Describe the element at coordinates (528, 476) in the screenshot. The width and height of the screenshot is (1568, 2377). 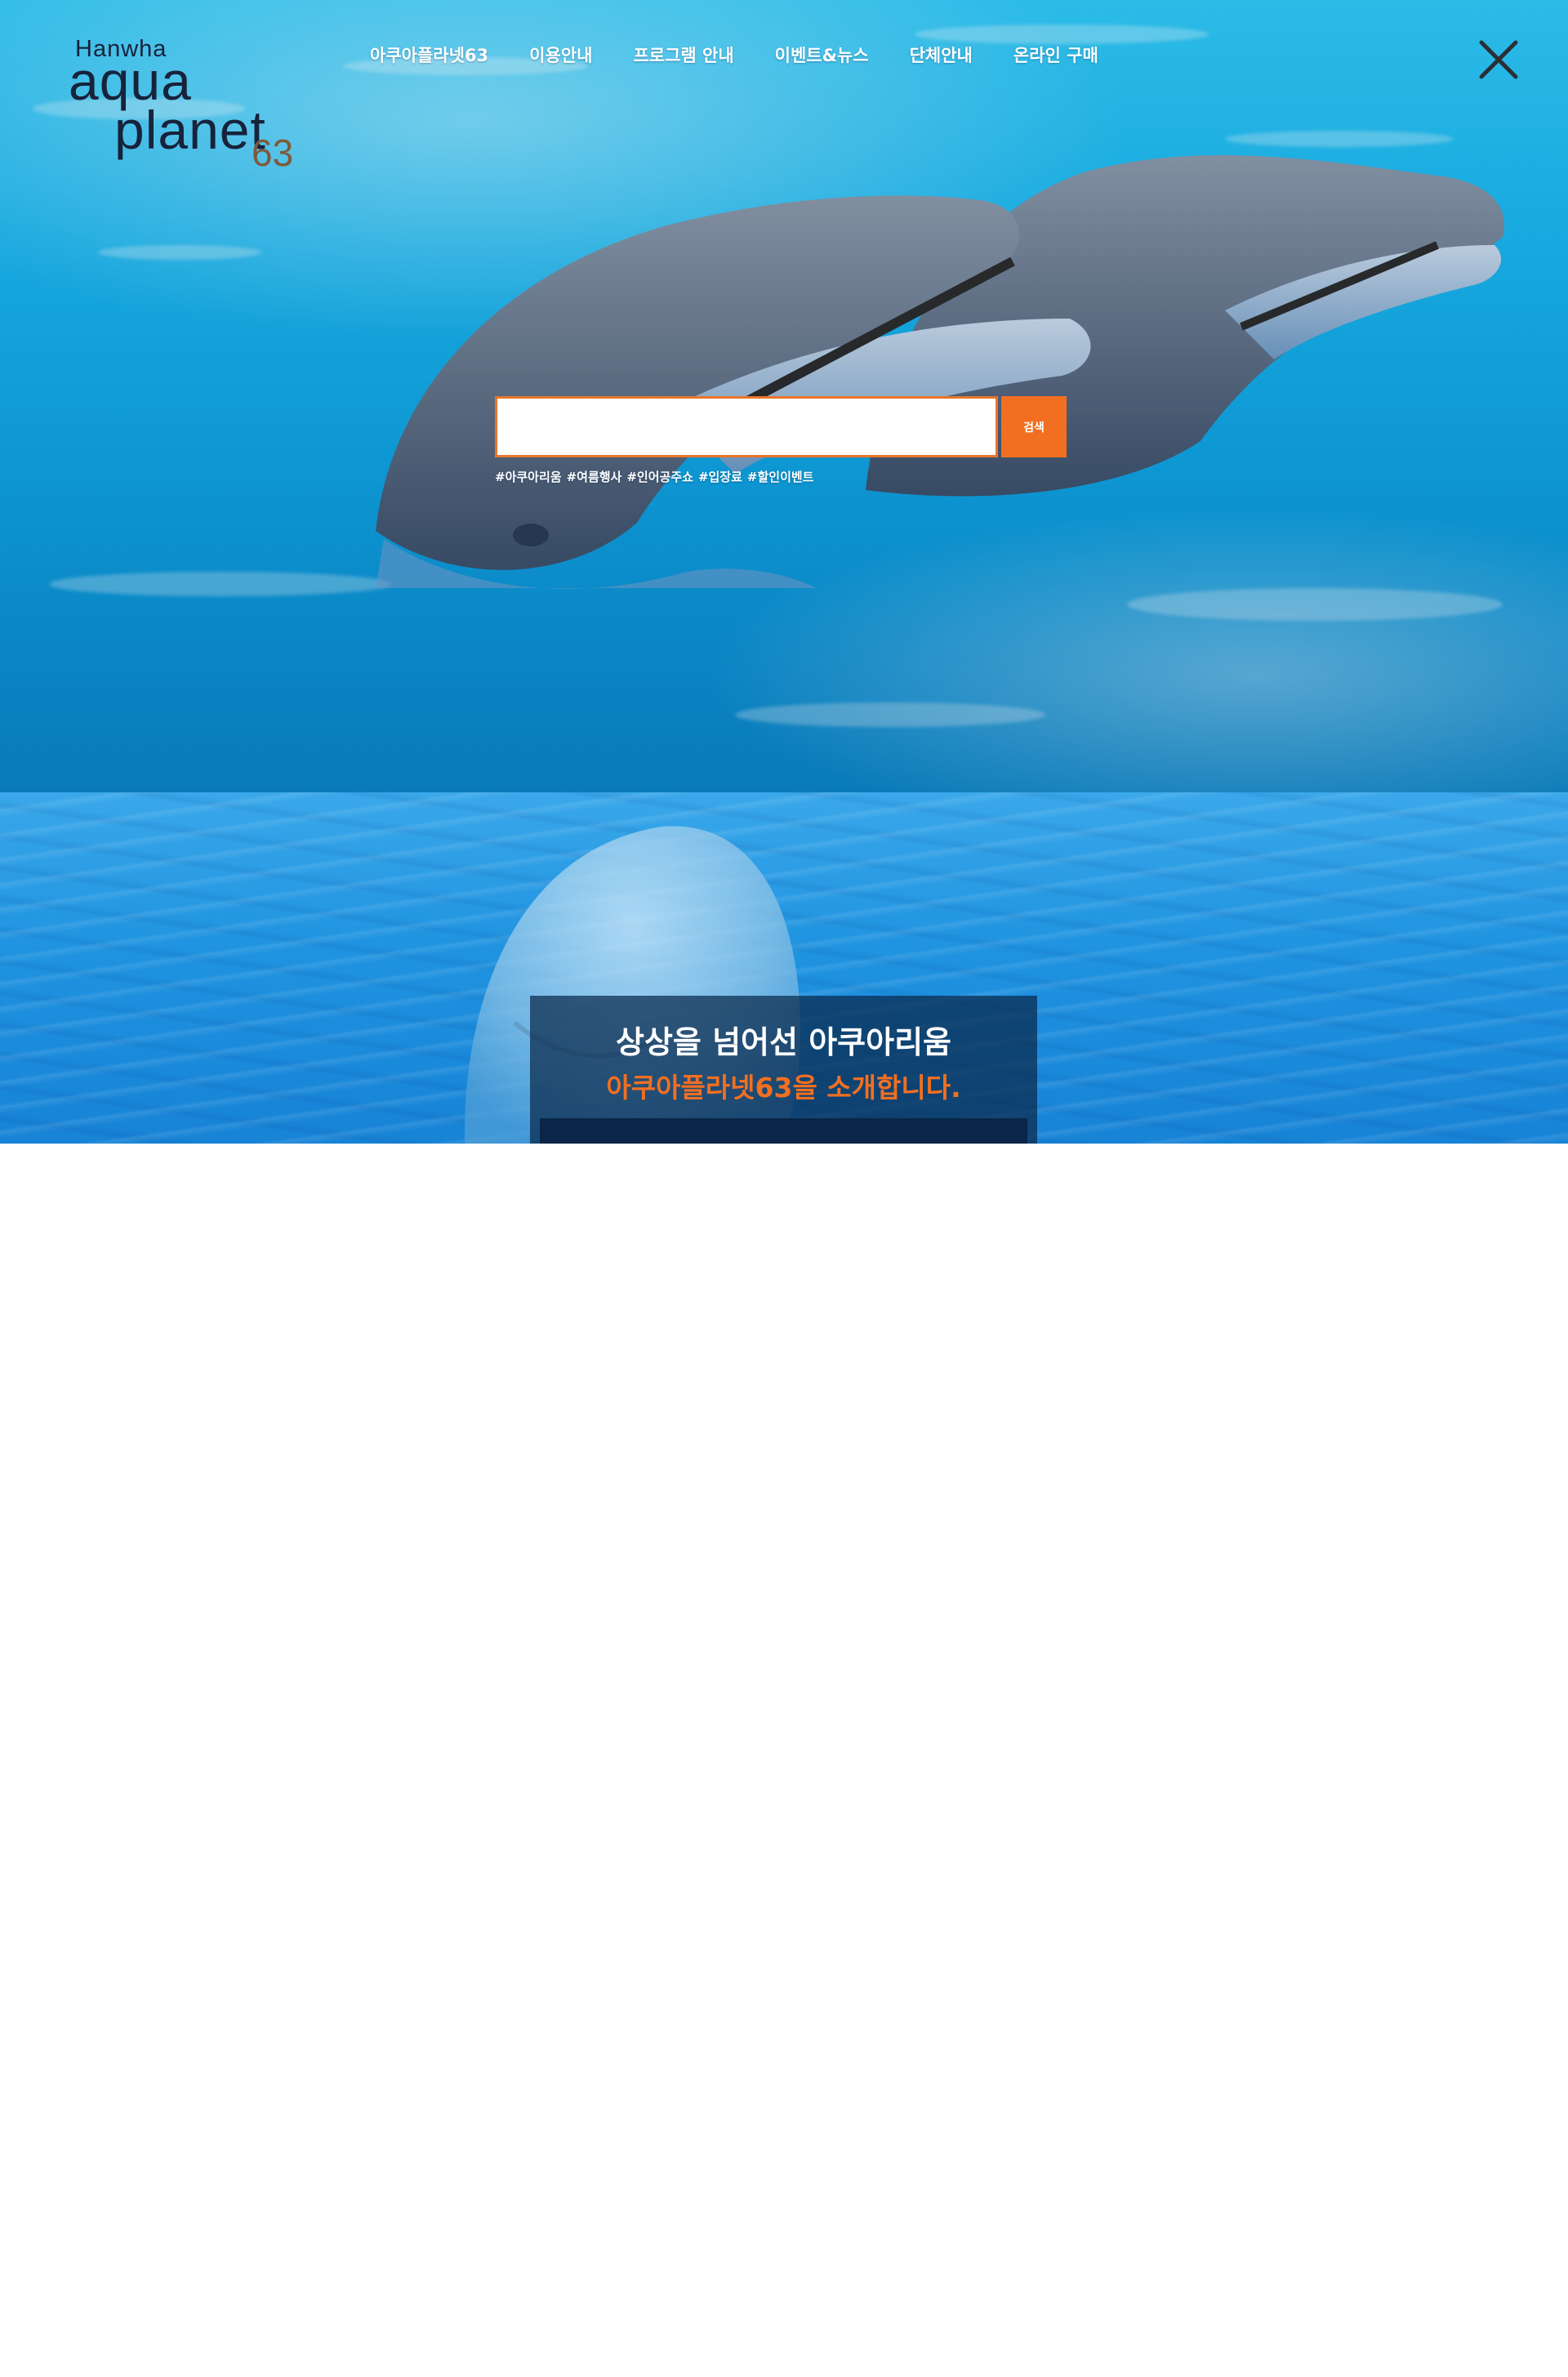
I see `search-tag: #아쿠아리움` at that location.